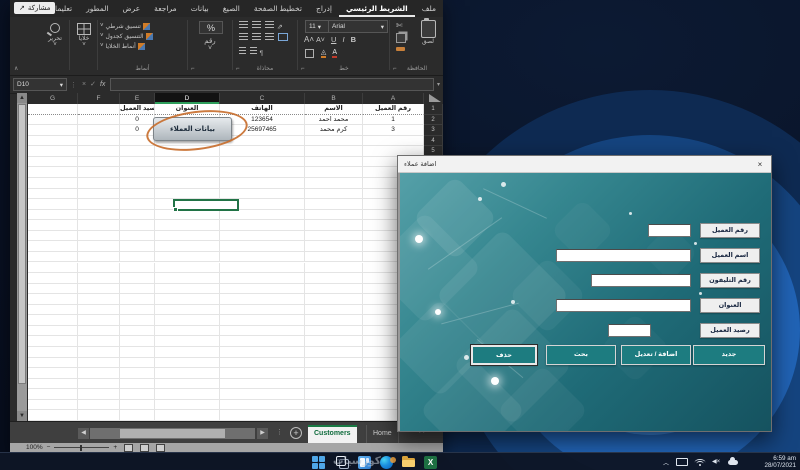  What do you see at coordinates (161, 447) in the screenshot?
I see `normal-view-icon` at bounding box center [161, 447].